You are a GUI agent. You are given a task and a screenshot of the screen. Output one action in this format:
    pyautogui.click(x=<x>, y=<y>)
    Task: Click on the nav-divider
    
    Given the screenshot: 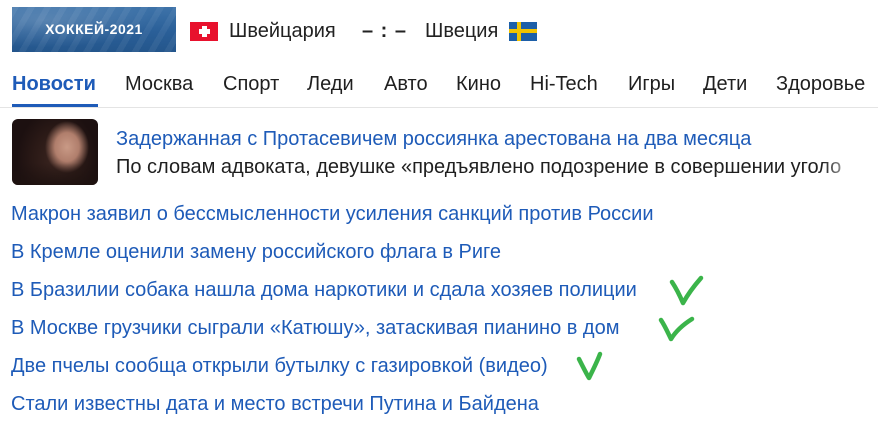 What is the action you would take?
    pyautogui.click(x=439, y=107)
    